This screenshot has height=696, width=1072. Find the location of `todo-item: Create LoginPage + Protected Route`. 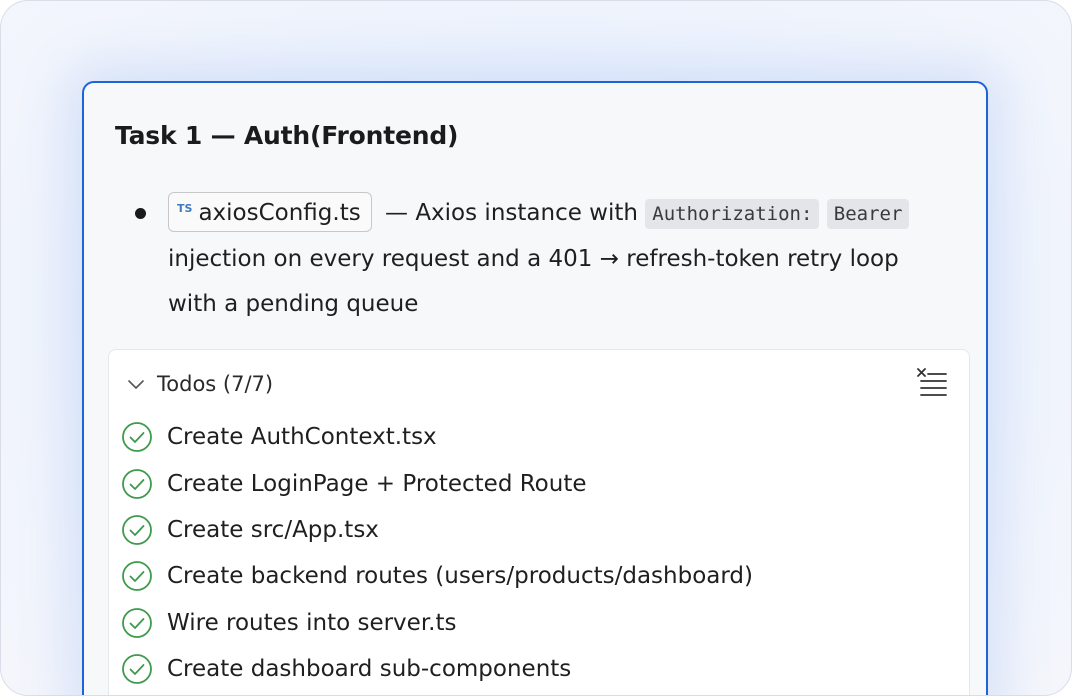

todo-item: Create LoginPage + Protected Route is located at coordinates (437, 483).